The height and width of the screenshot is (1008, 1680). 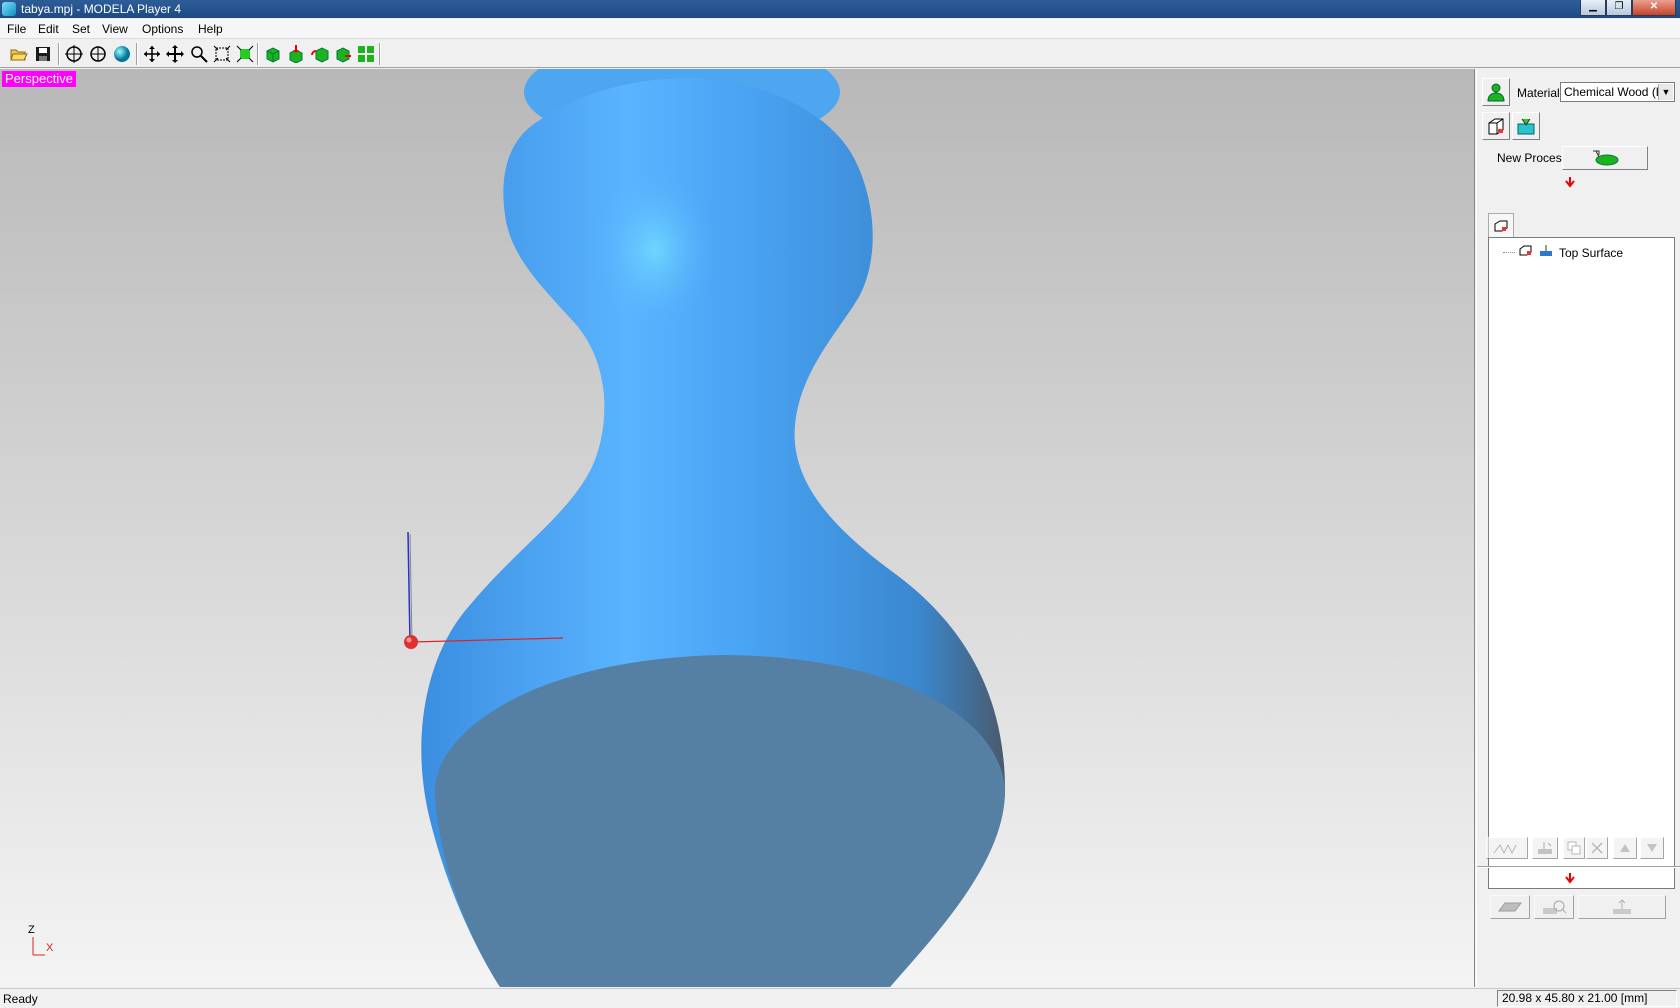 I want to click on zoom-icon, so click(x=198, y=53).